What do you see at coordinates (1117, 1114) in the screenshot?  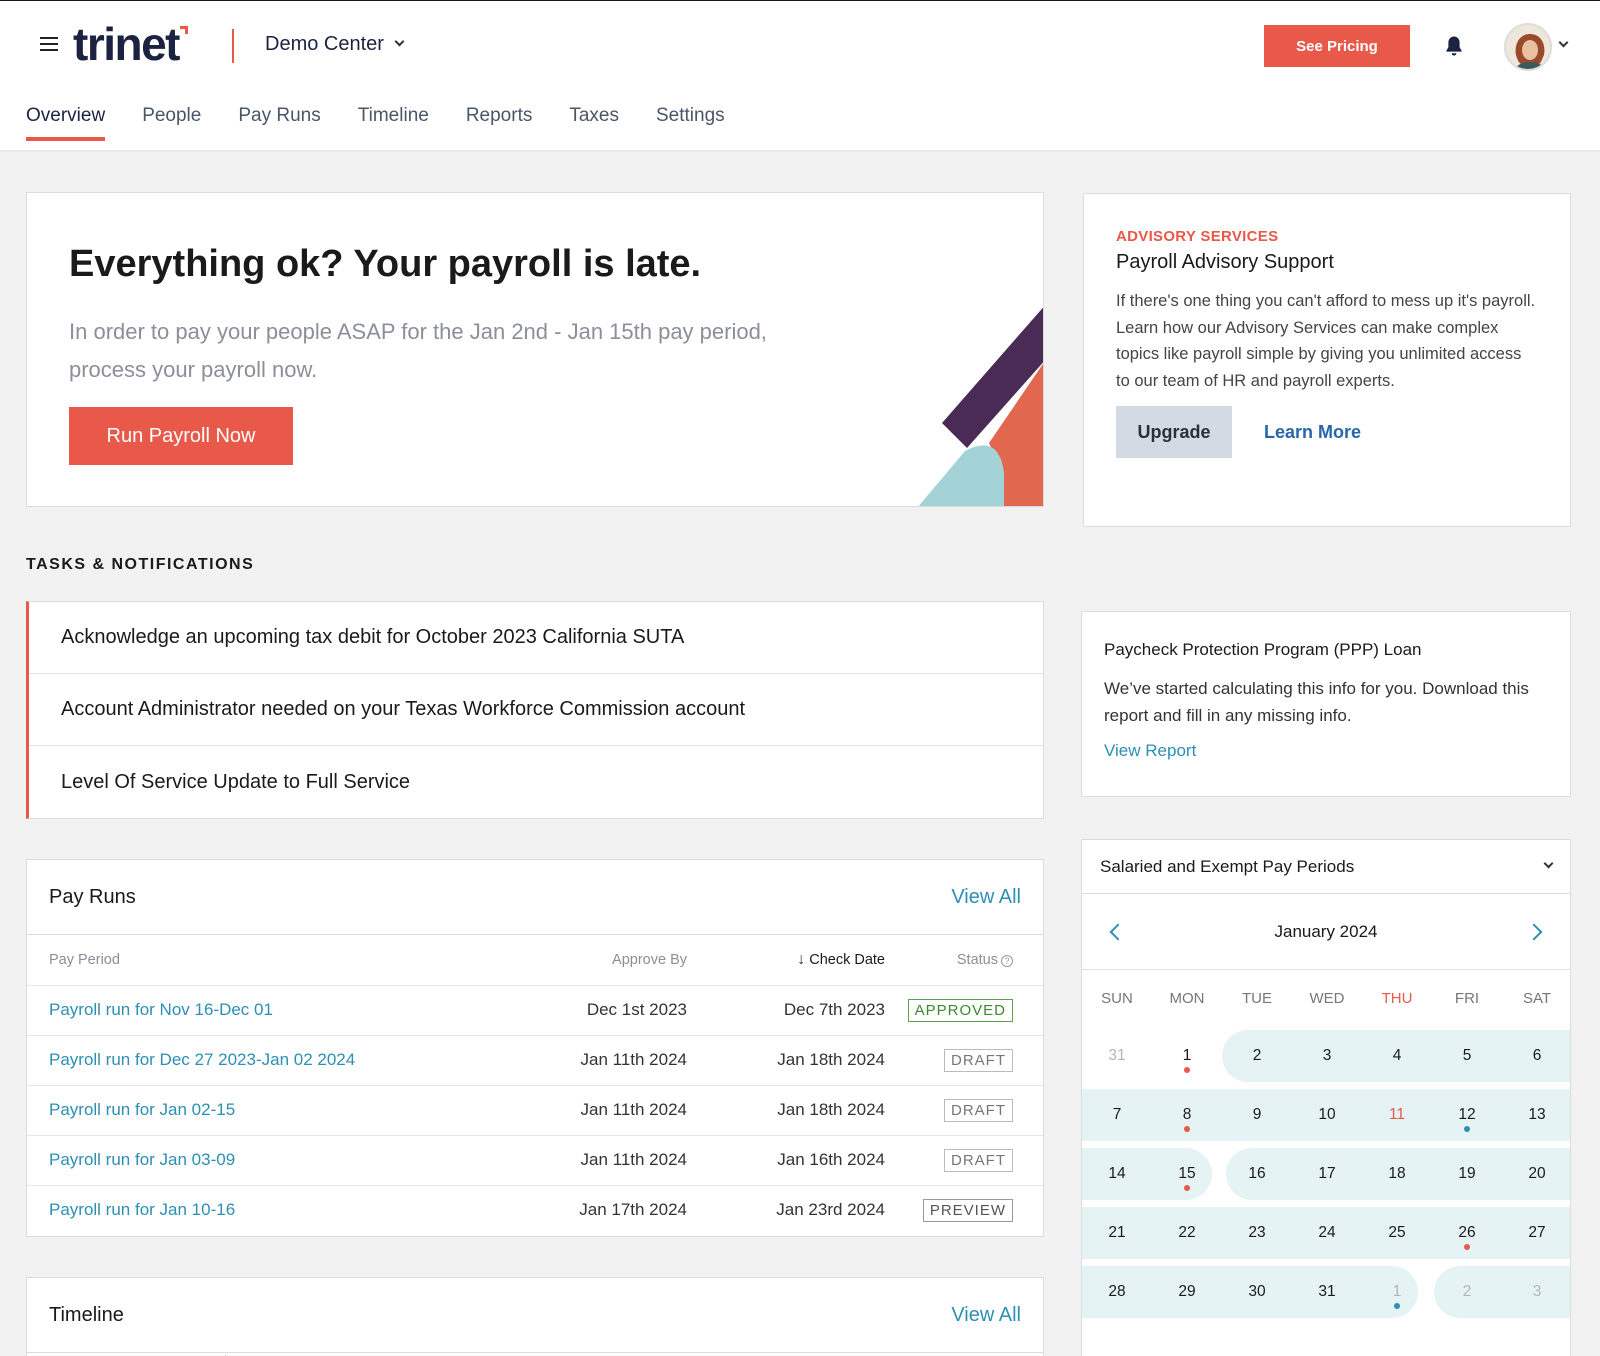 I see `calendar-day: 7` at bounding box center [1117, 1114].